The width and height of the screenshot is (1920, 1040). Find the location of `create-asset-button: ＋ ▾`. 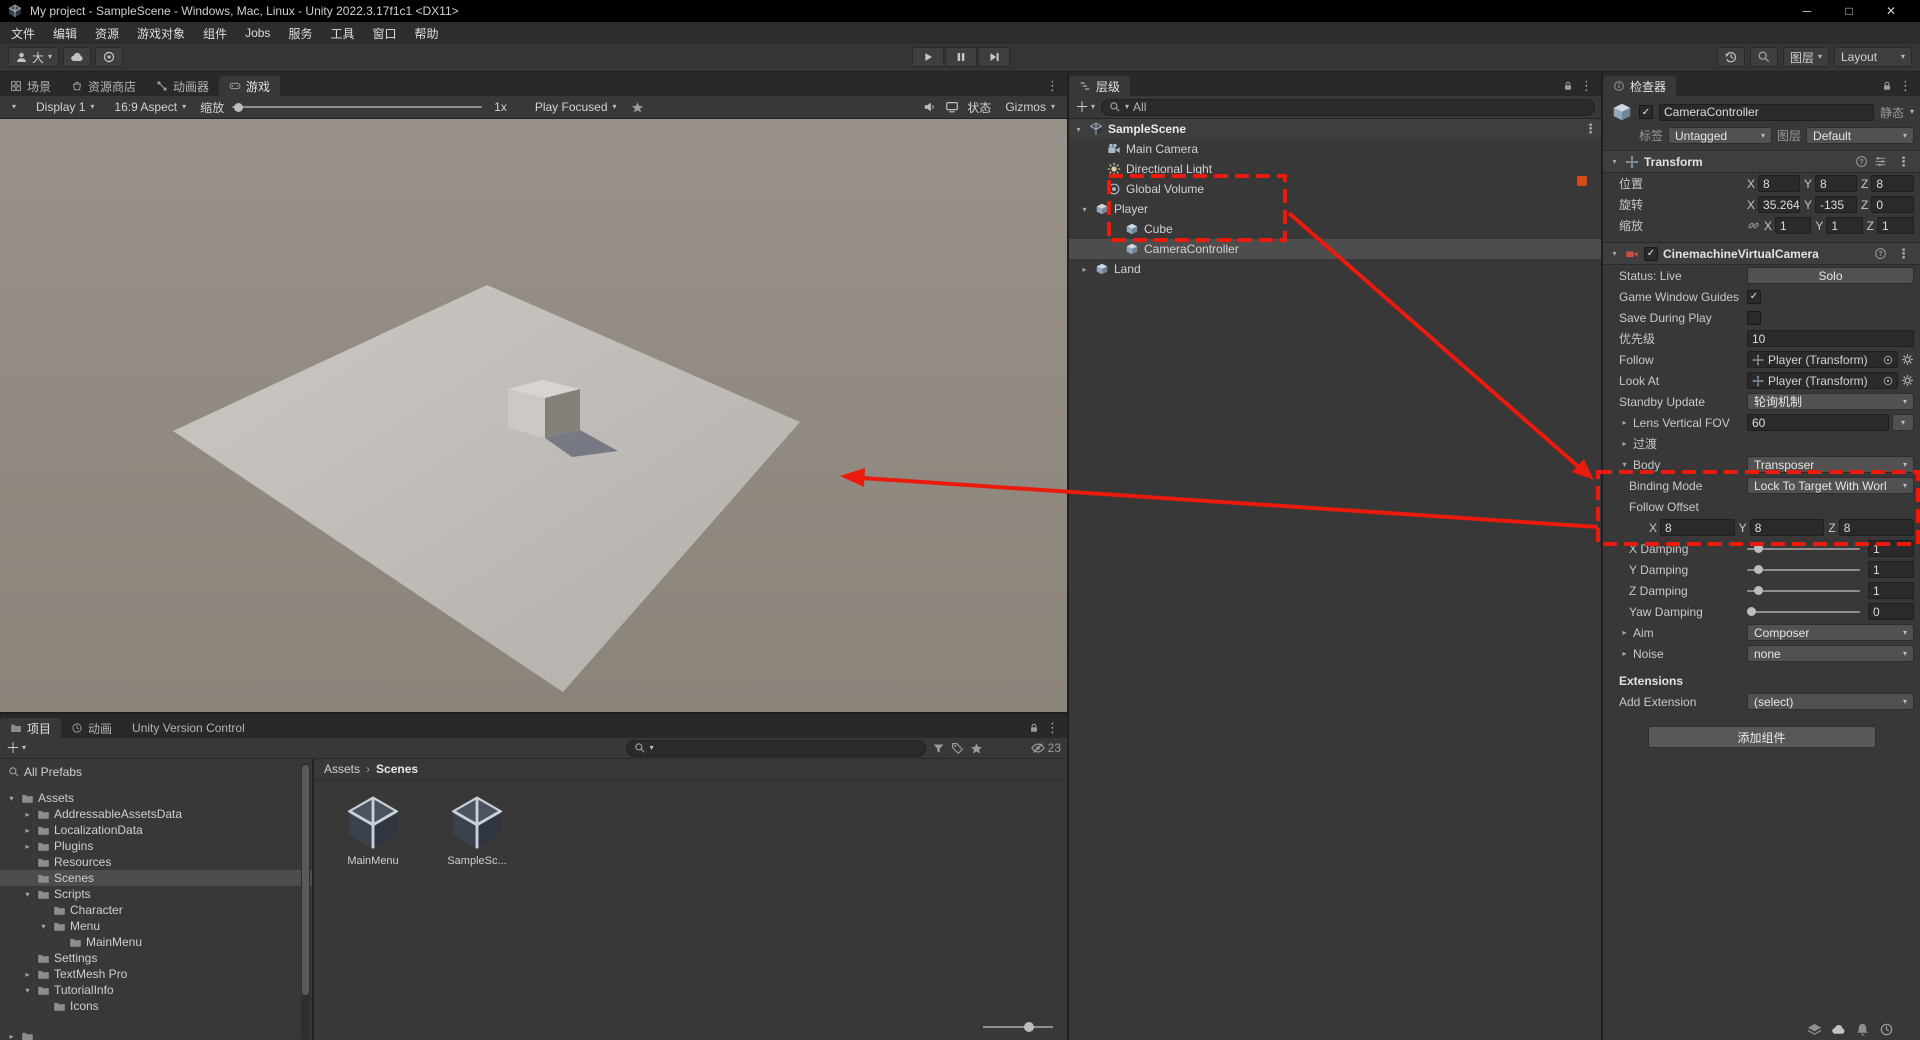

create-asset-button: ＋ ▾ is located at coordinates (16, 748).